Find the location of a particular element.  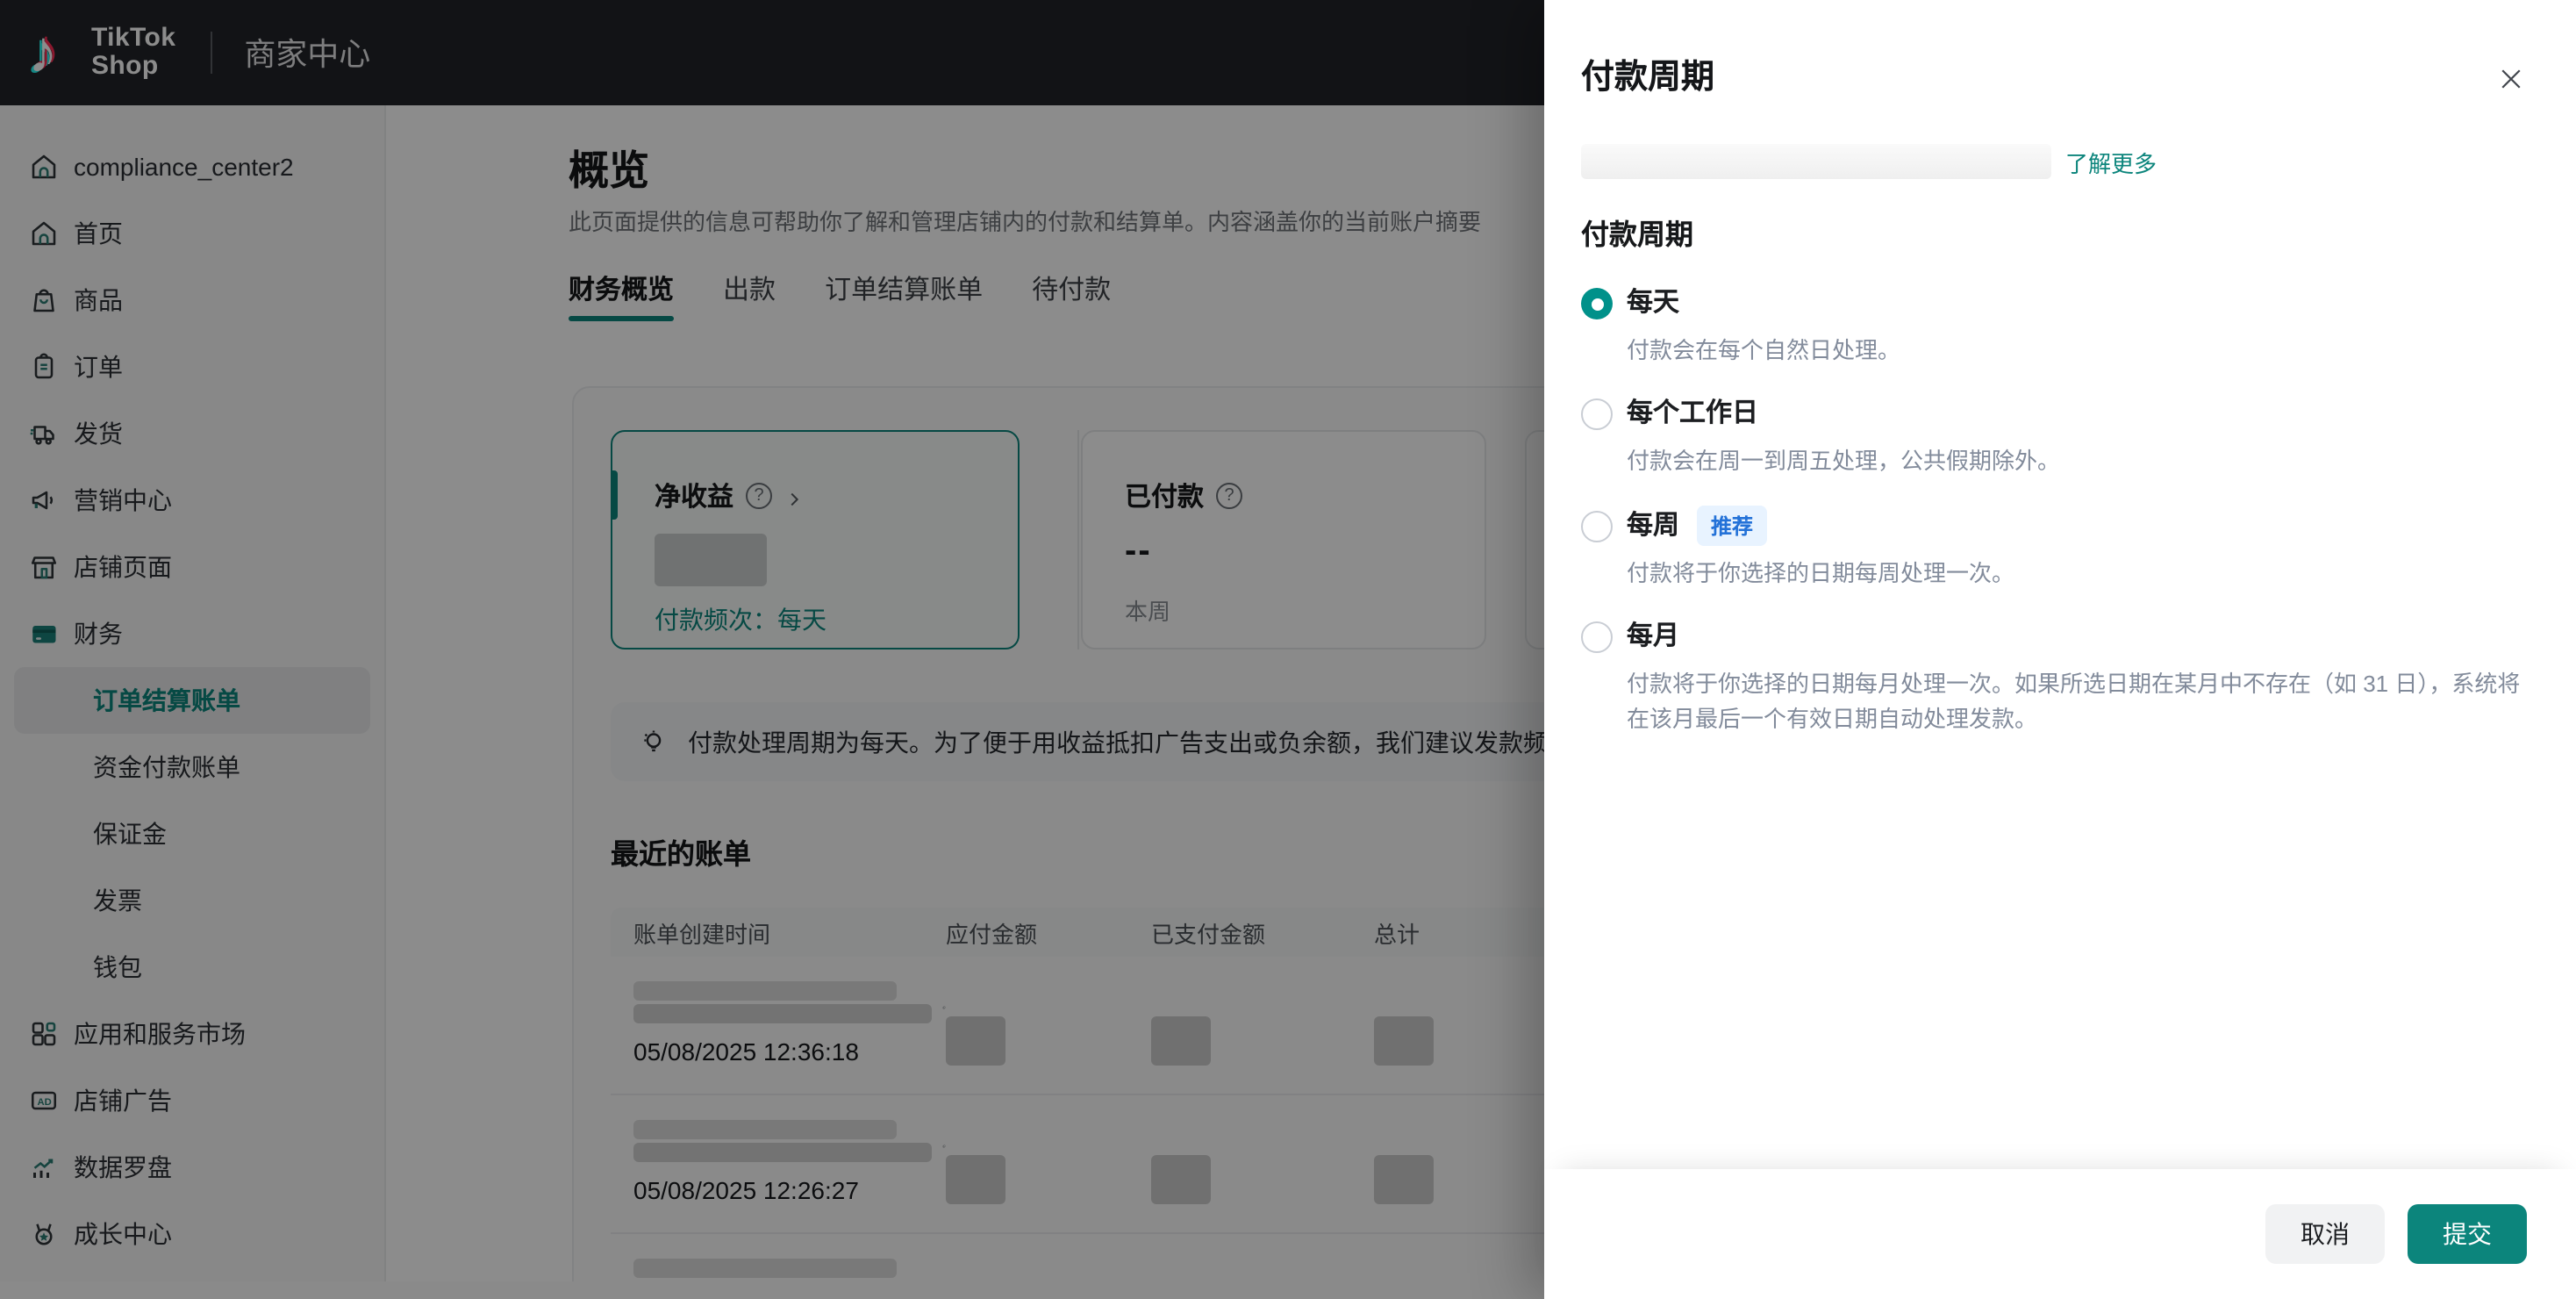

drawer-footer: 取消 提交 is located at coordinates (2060, 1234).